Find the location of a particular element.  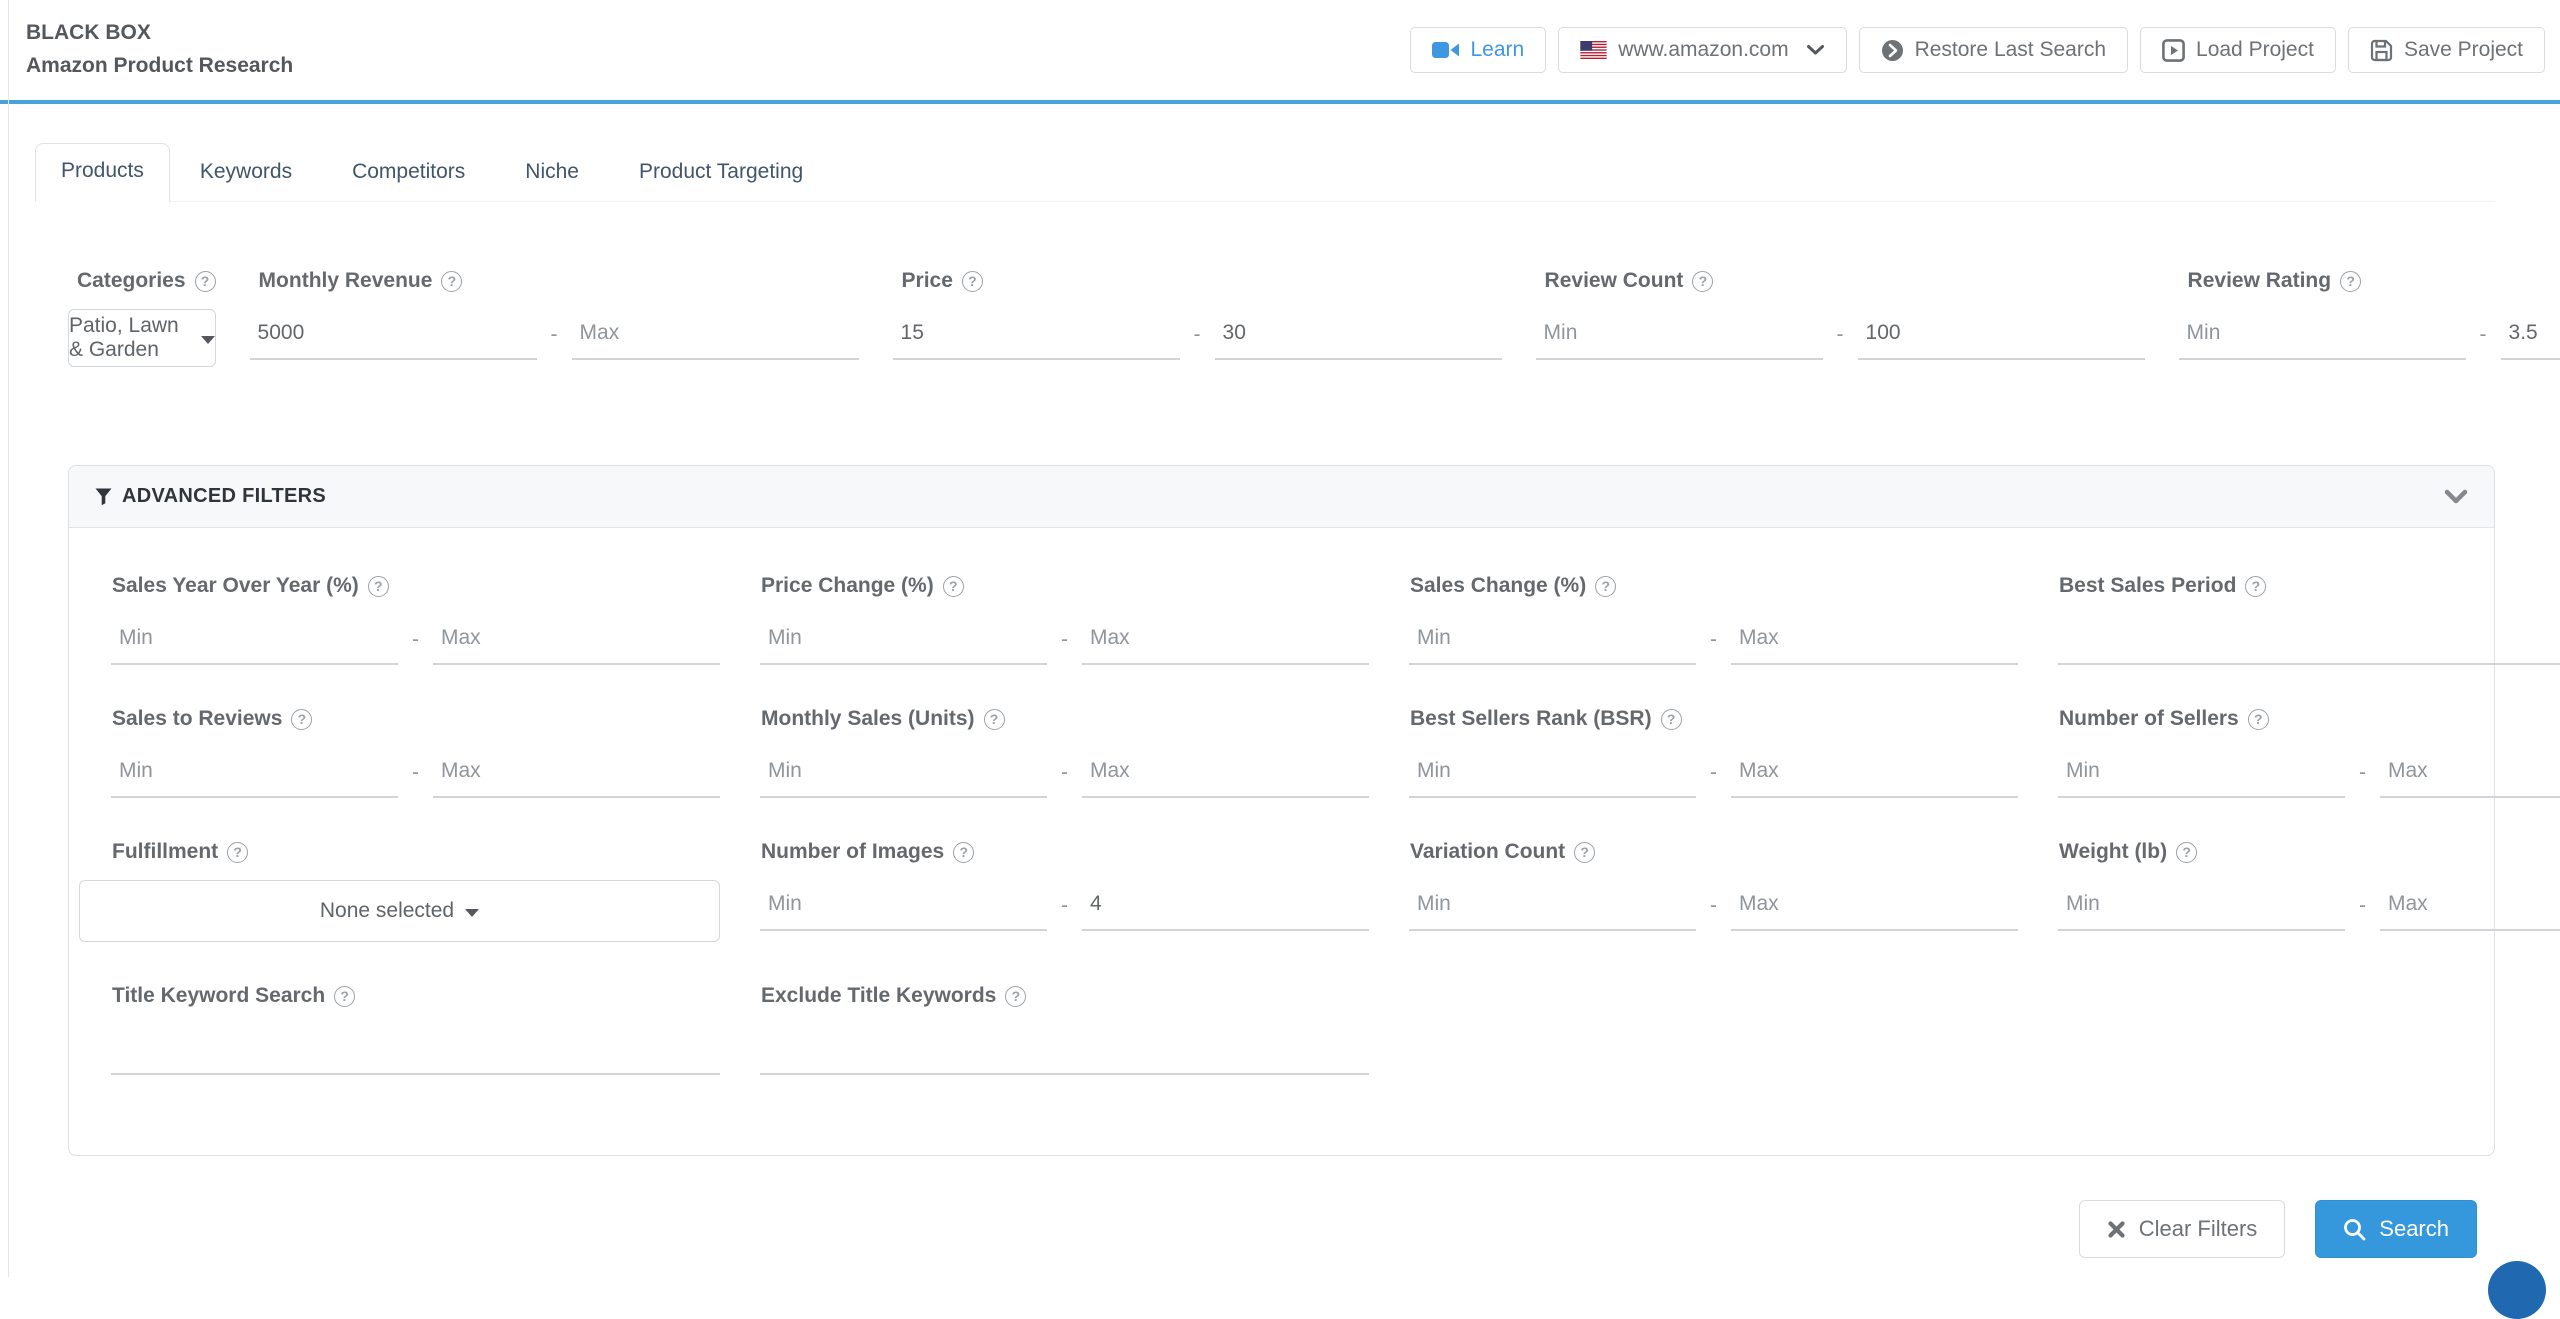

filter-exclude-title-keywords: Exclude Title Keywords is located at coordinates (1064, 1029).